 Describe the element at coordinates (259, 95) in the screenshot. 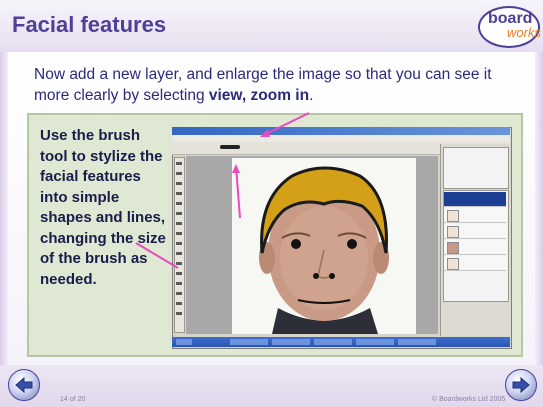

I see `intro-emphasis: view, zoom in` at that location.